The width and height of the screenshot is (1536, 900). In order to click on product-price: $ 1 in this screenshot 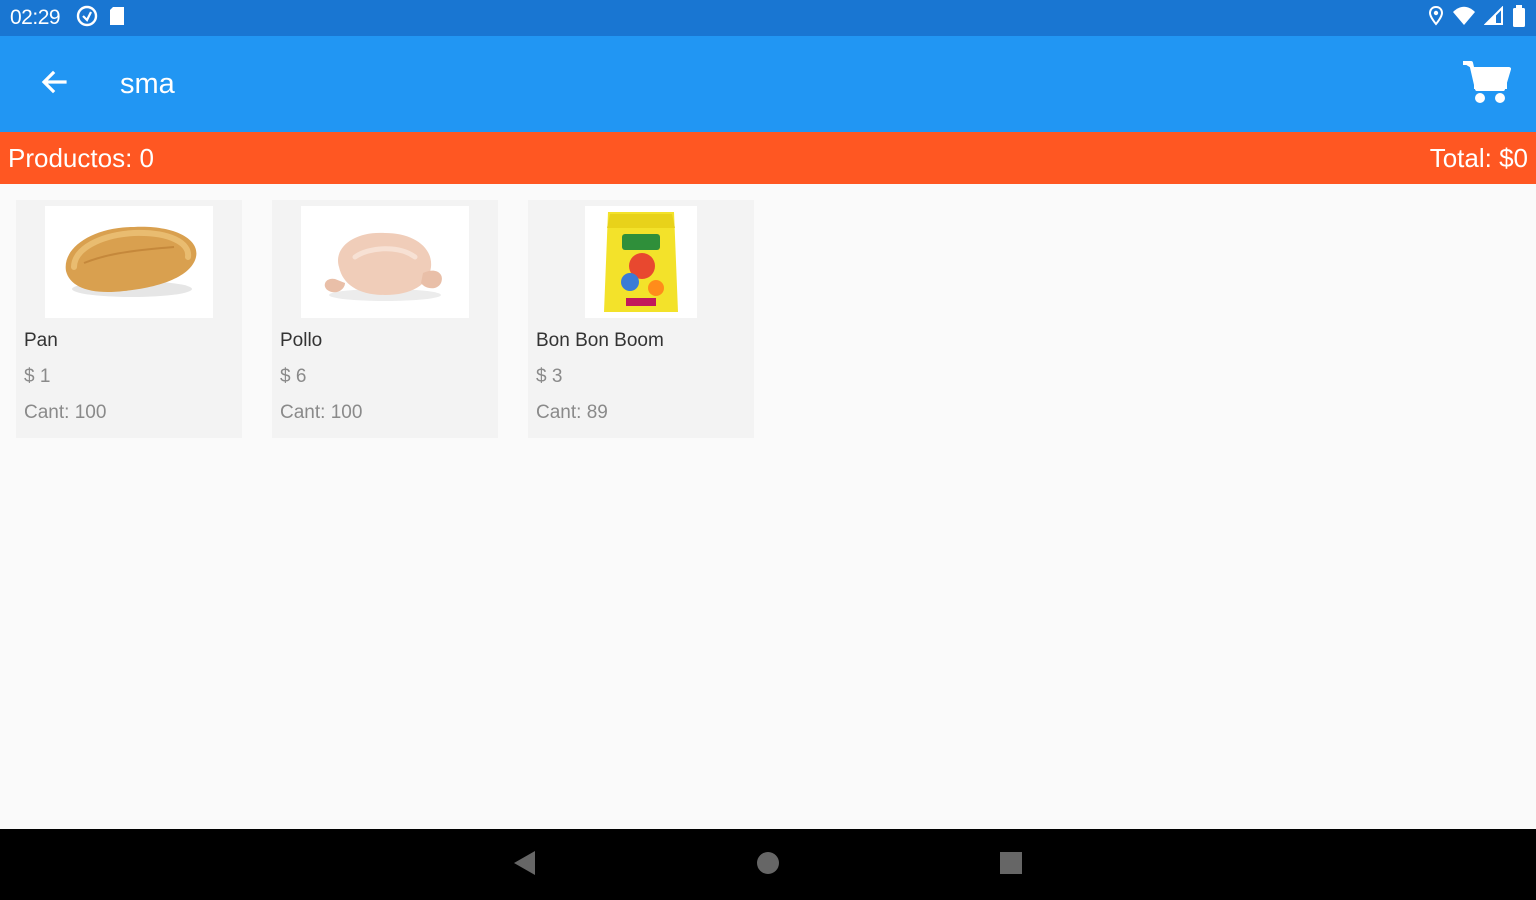, I will do `click(37, 376)`.